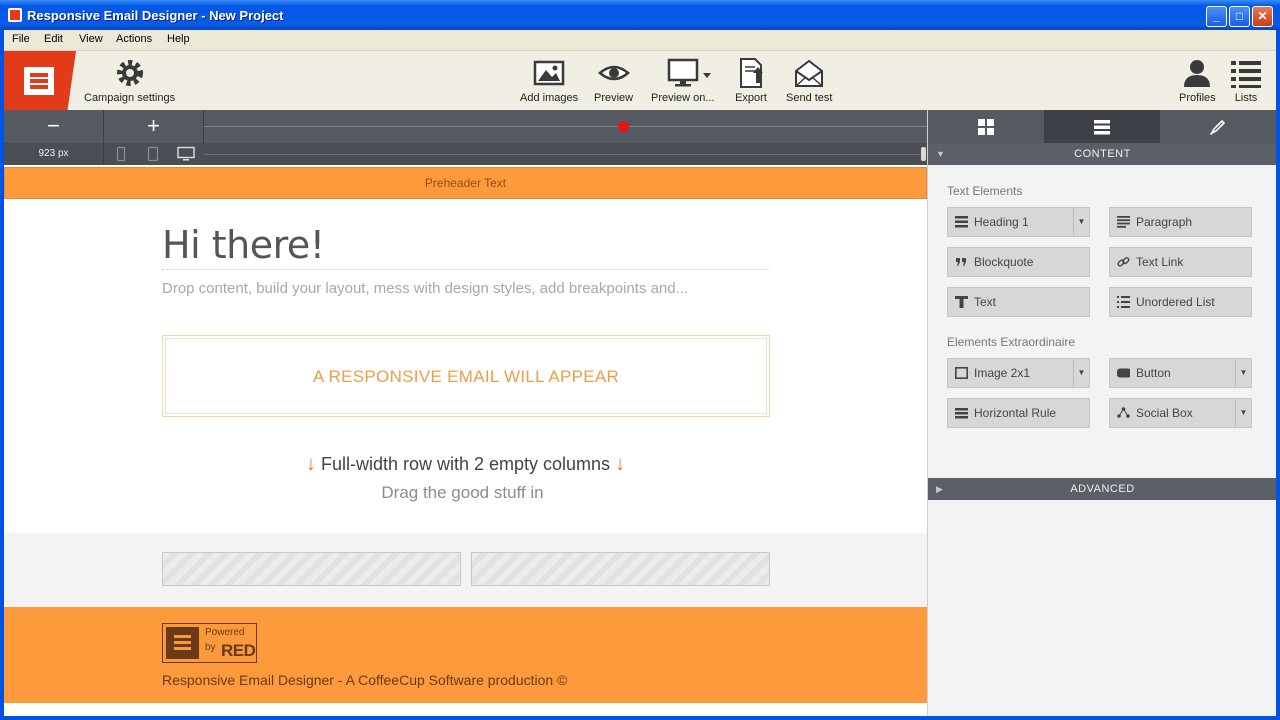  I want to click on unordered-list-element-button: Unordered List, so click(1180, 302).